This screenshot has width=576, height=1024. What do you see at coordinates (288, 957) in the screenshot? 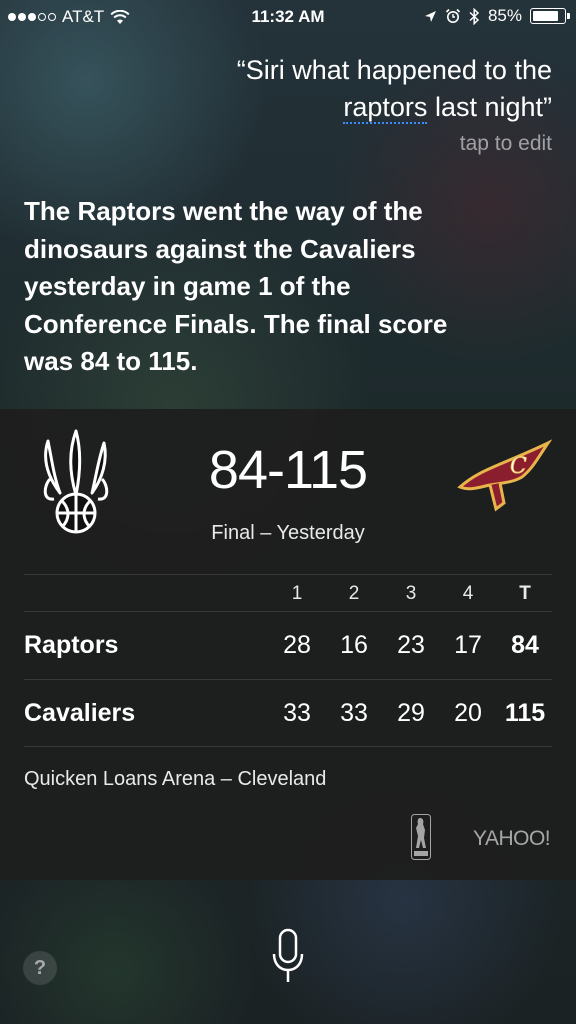
I see `microphone-icon` at bounding box center [288, 957].